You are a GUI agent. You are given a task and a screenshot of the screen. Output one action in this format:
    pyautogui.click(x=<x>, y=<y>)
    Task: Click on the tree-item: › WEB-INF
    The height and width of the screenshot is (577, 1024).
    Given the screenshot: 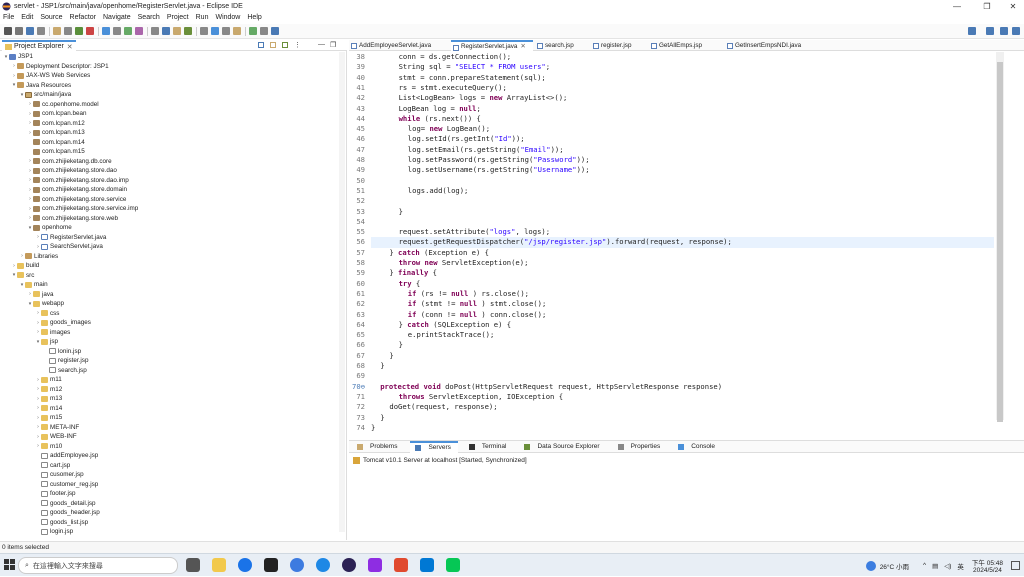 What is the action you would take?
    pyautogui.click(x=55, y=437)
    